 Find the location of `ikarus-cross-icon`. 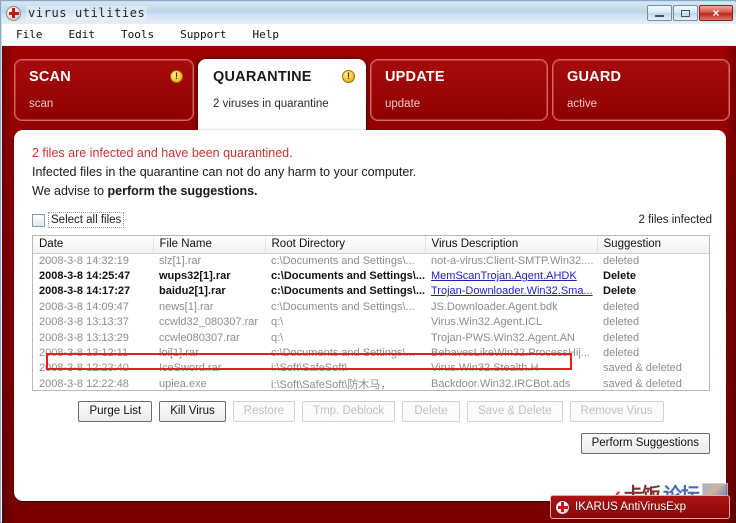

ikarus-cross-icon is located at coordinates (562, 507).